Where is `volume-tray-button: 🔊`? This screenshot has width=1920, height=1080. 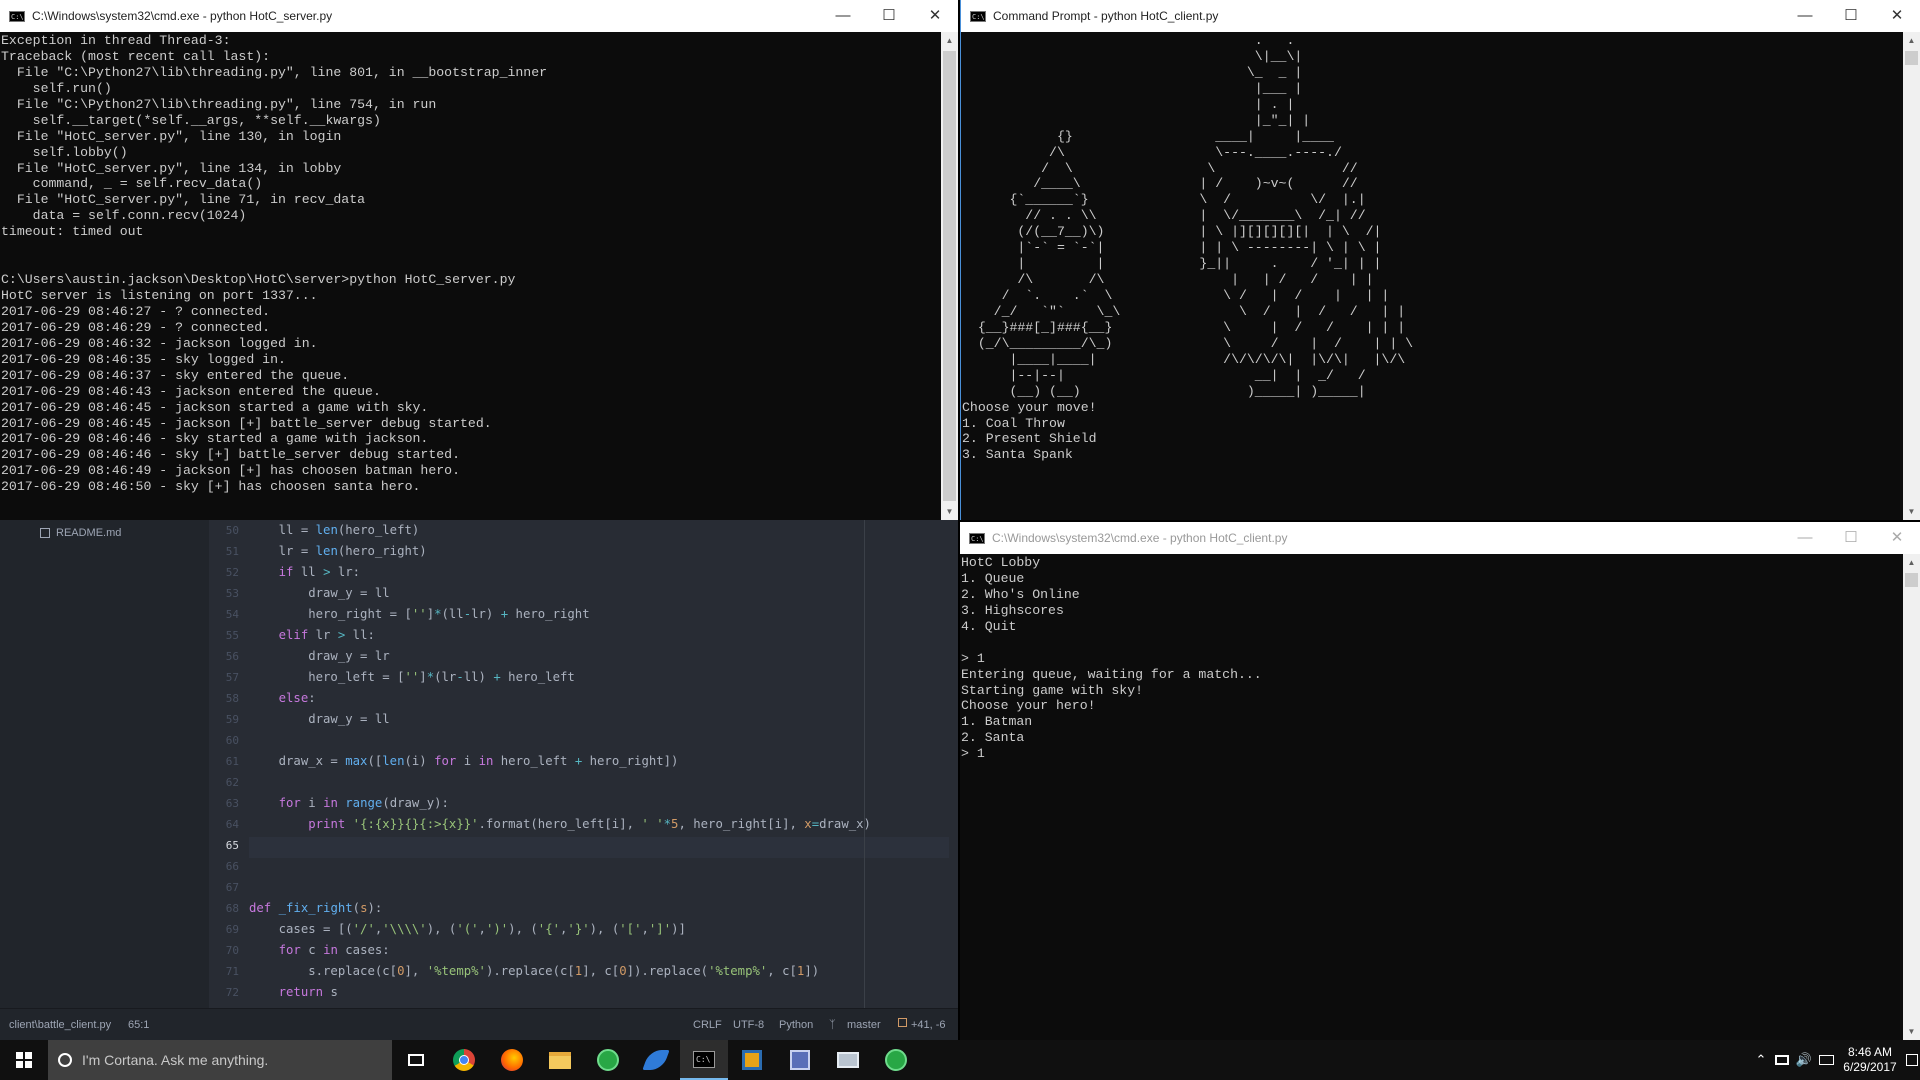
volume-tray-button: 🔊 is located at coordinates (1804, 1060).